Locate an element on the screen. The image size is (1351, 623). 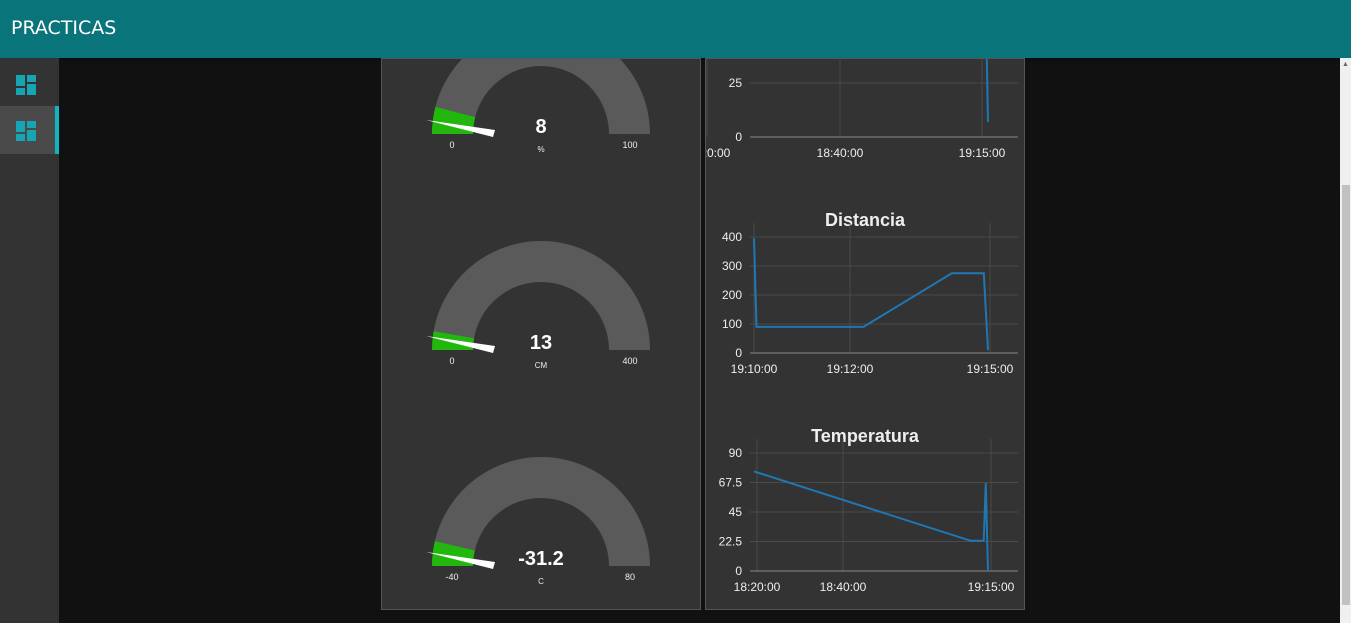
chart-x-tick-label: 19:12:00 is located at coordinates (850, 369).